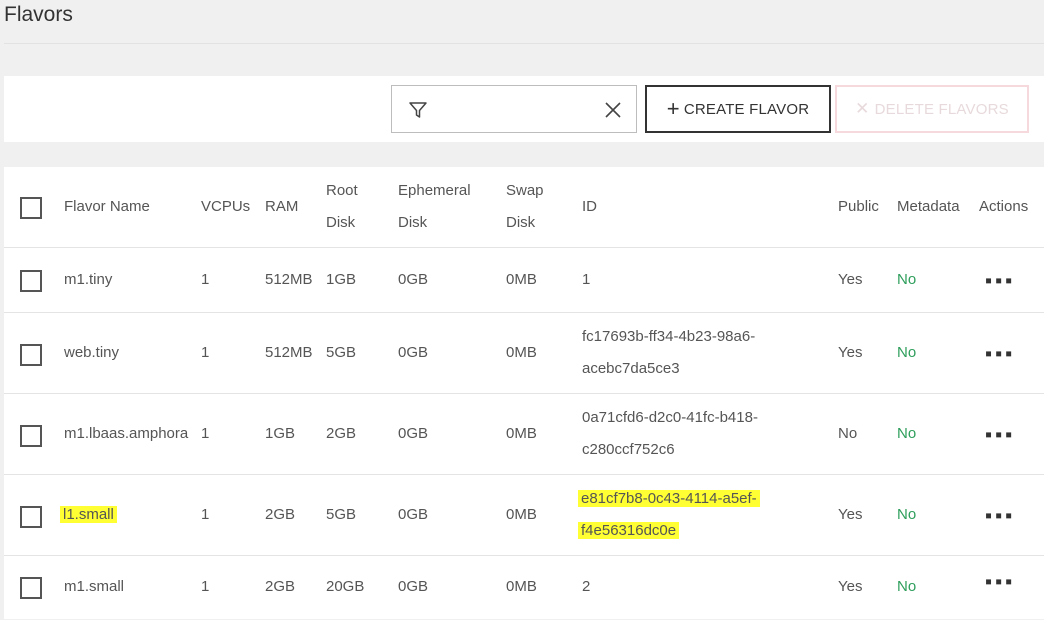 The width and height of the screenshot is (1044, 620). I want to click on highlighted-id-2: f4e56316dc0e, so click(629, 530).